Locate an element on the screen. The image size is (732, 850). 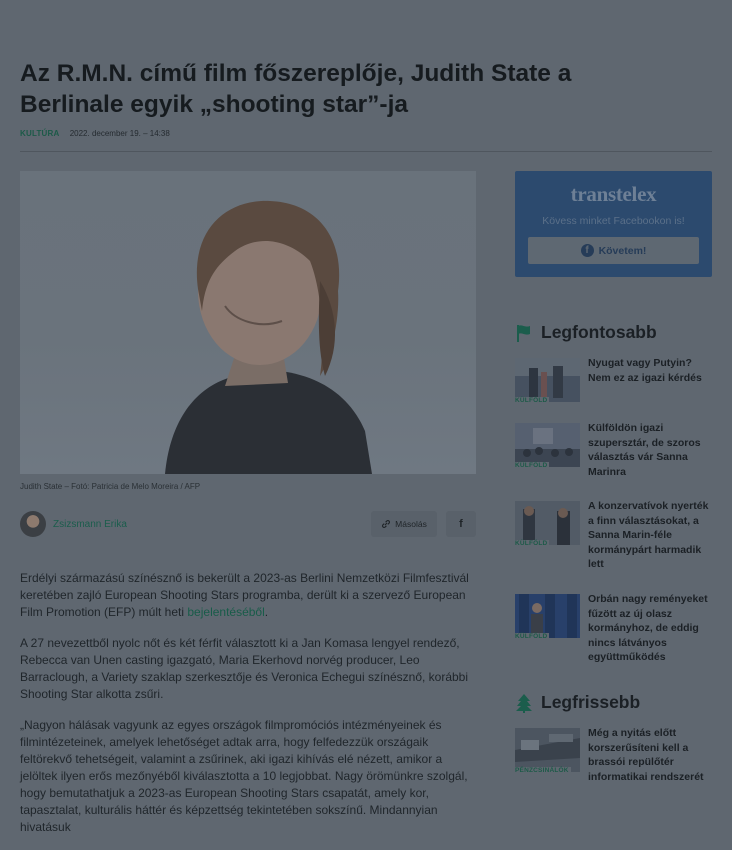
section-latest: Legfrissebb is located at coordinates (577, 702).